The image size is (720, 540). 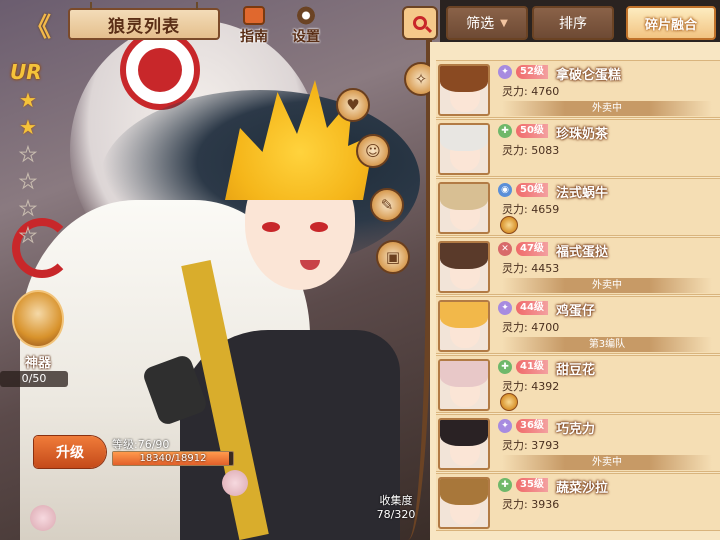 What do you see at coordinates (532, 72) in the screenshot?
I see `spirit-level: 52级` at bounding box center [532, 72].